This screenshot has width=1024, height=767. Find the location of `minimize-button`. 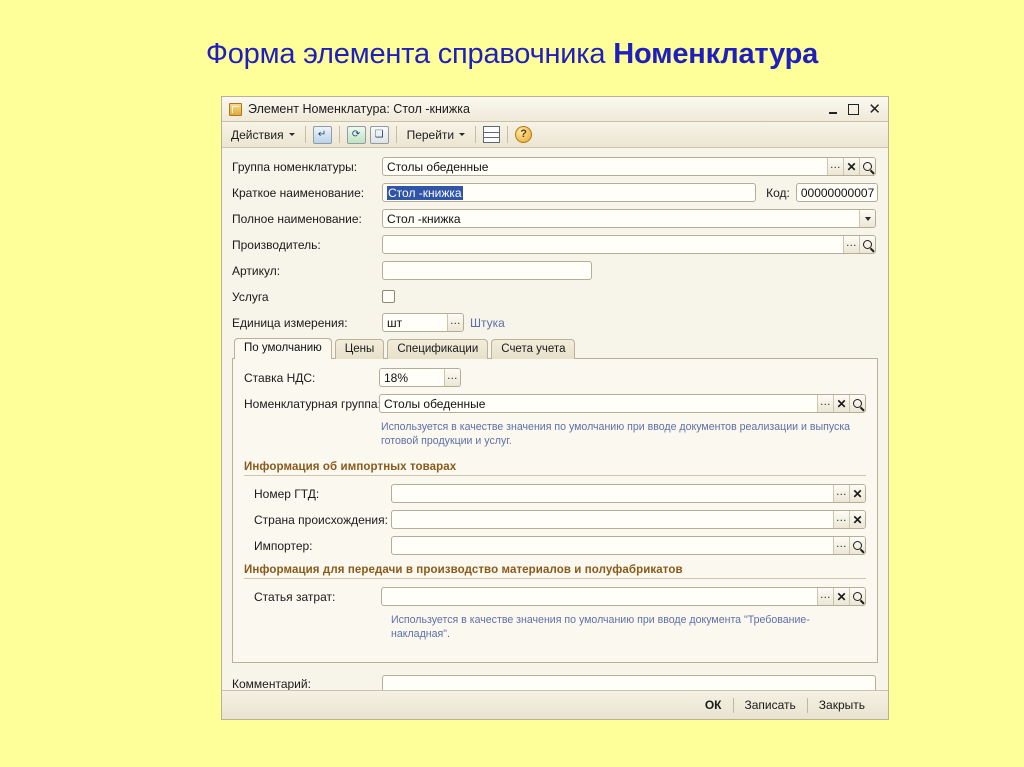

minimize-button is located at coordinates (833, 109).